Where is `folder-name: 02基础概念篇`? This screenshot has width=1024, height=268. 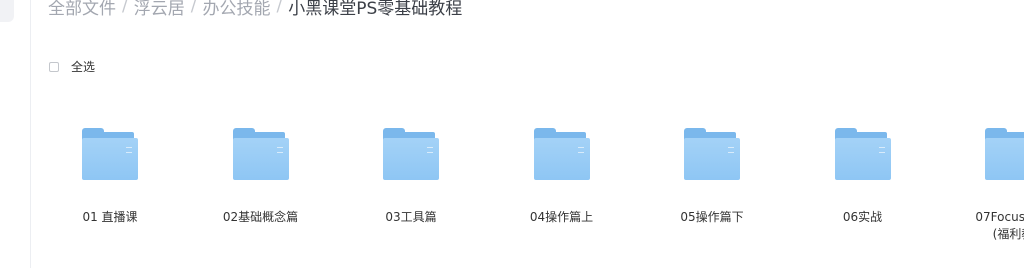 folder-name: 02基础概念篇 is located at coordinates (260, 217).